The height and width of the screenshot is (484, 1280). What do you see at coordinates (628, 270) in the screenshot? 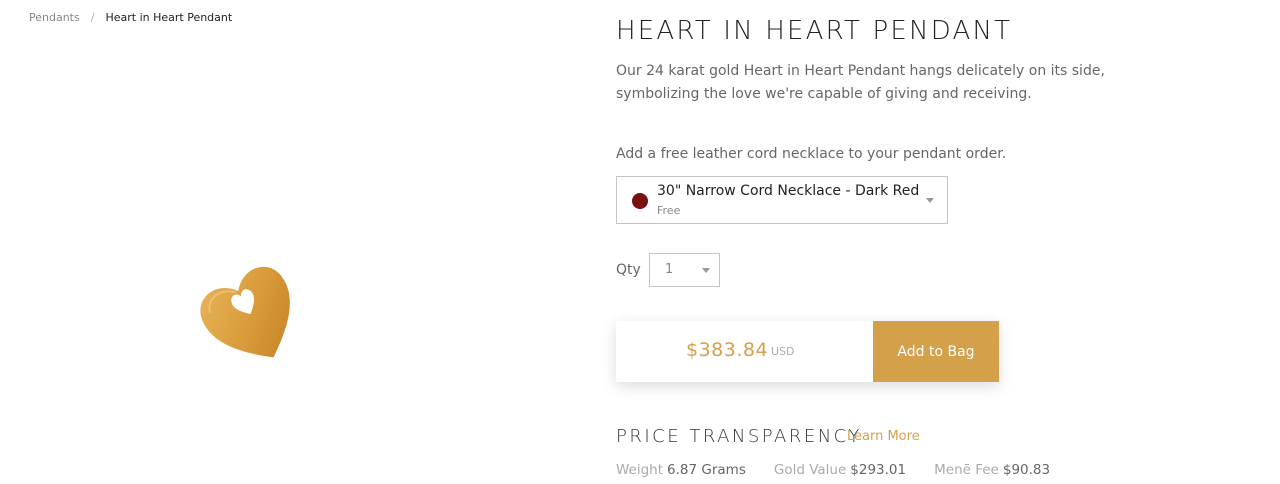
I see `qty-label: Qty` at bounding box center [628, 270].